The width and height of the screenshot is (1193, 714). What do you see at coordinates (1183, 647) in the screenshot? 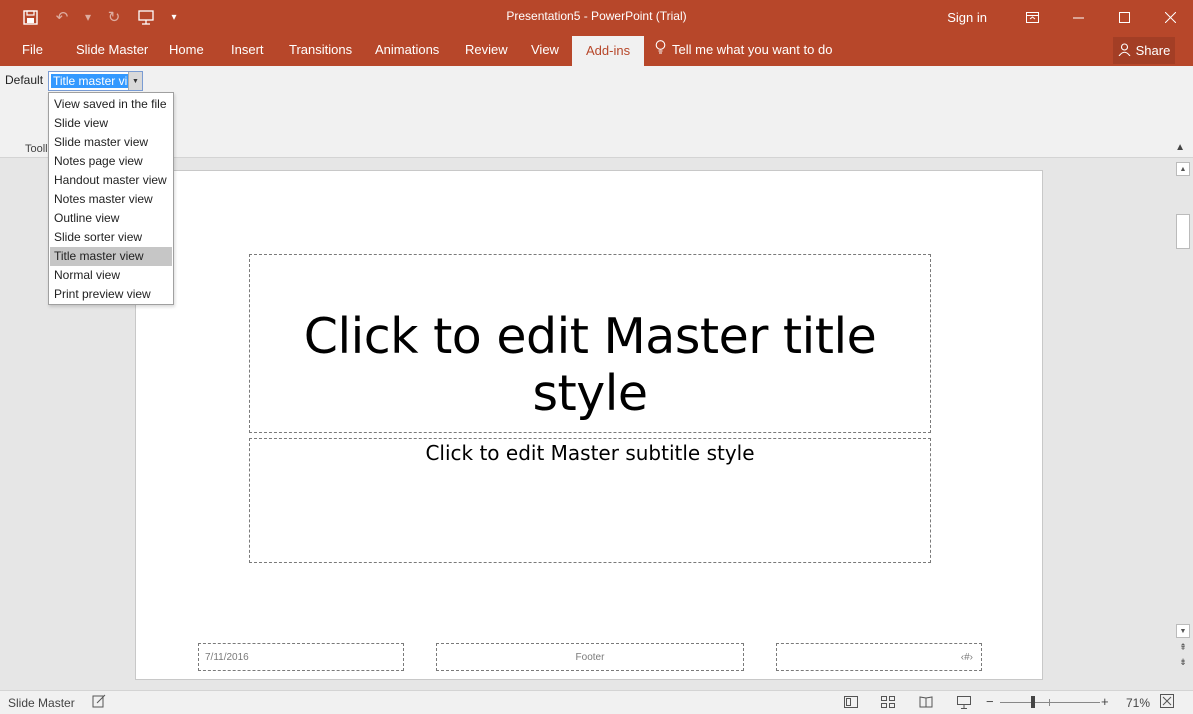
I see `previous-slide-icon: ⇞` at bounding box center [1183, 647].